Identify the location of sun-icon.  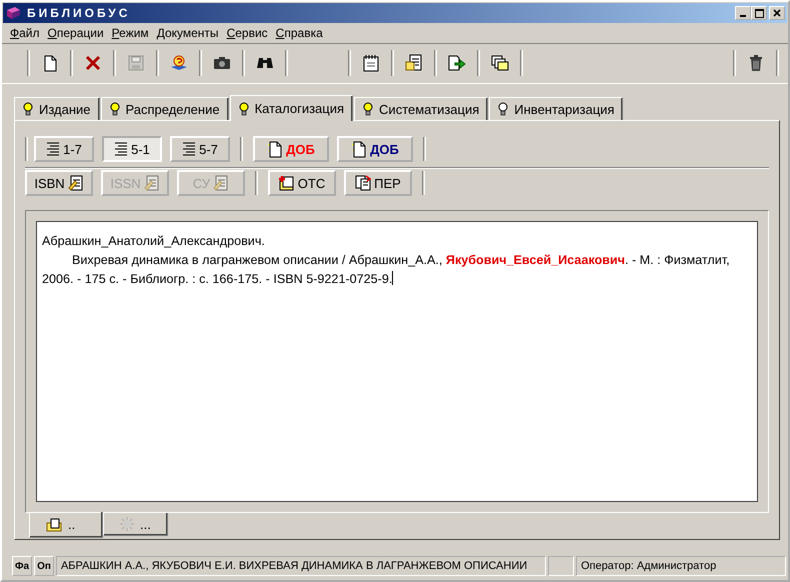
(127, 524).